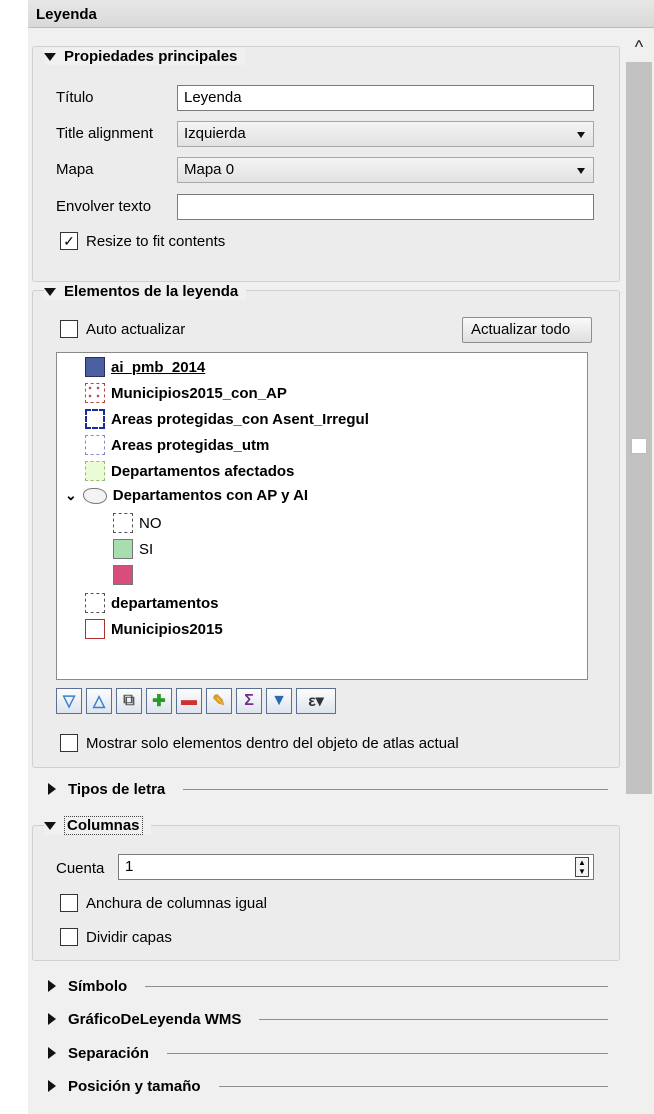 The width and height of the screenshot is (654, 1114). I want to click on wrap-text-label: Envolver texto, so click(104, 206).